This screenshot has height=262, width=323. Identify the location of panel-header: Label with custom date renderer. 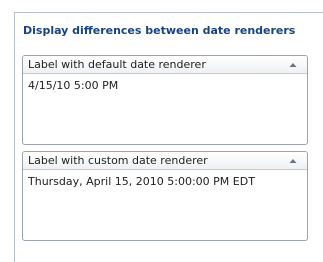
(165, 161).